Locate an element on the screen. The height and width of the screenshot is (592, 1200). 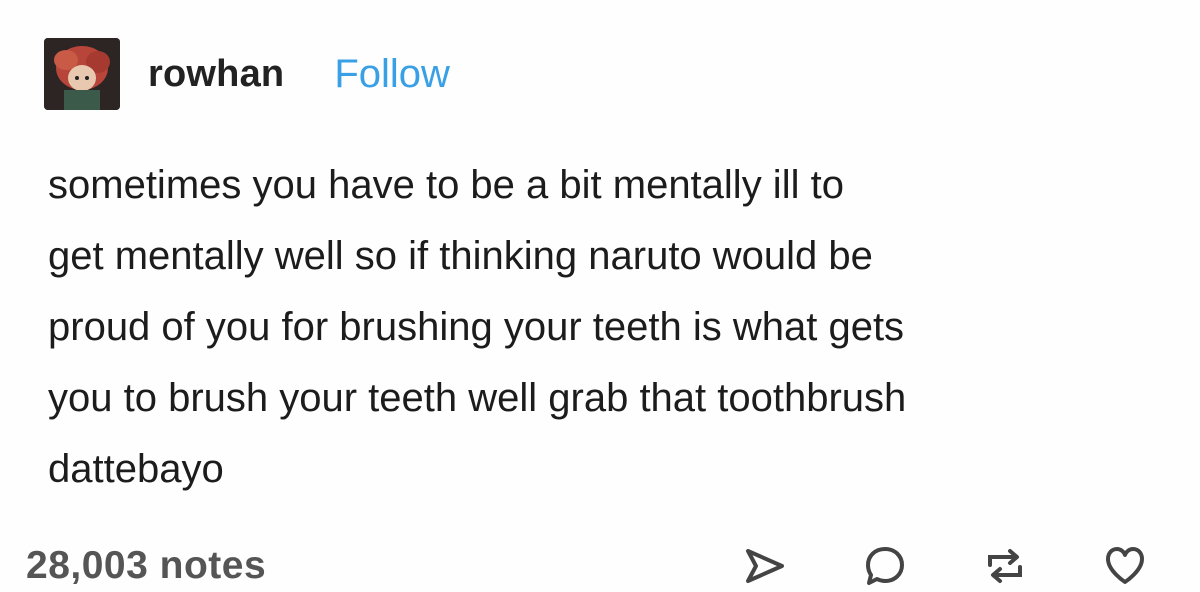
share-icon is located at coordinates (765, 566).